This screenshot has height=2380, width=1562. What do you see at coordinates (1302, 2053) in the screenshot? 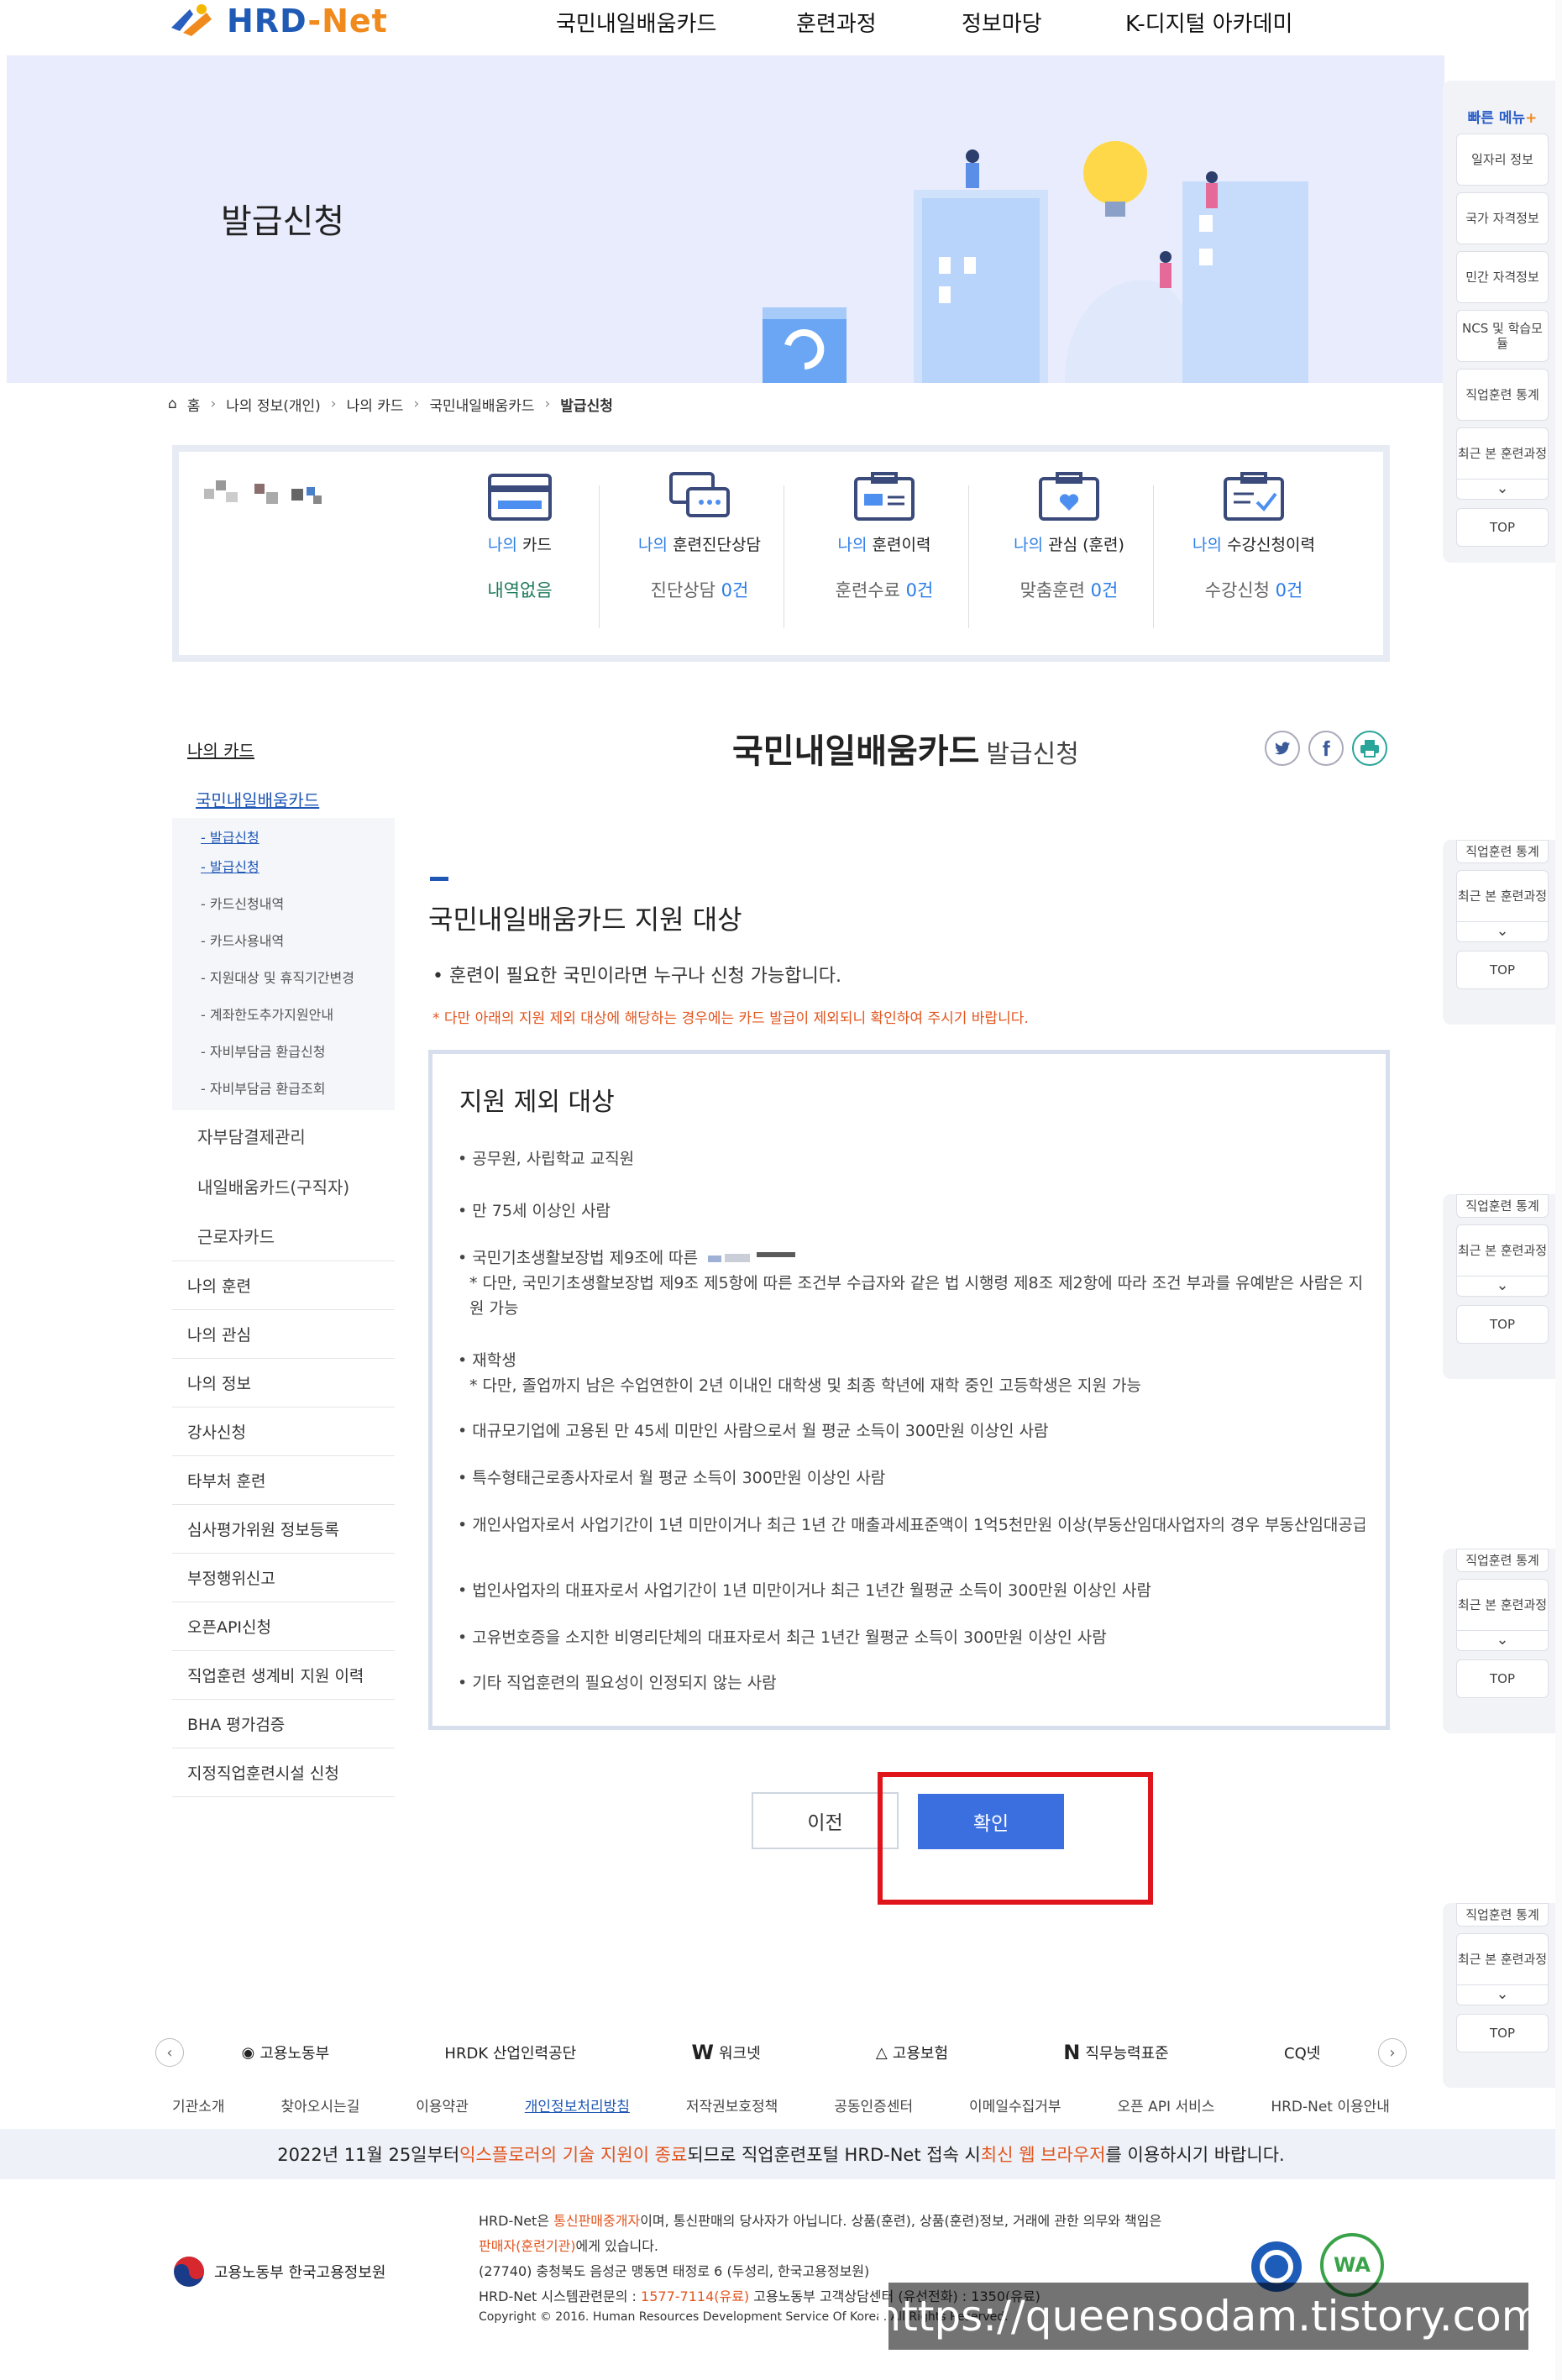
I see `partner-cq: CQ넷` at bounding box center [1302, 2053].